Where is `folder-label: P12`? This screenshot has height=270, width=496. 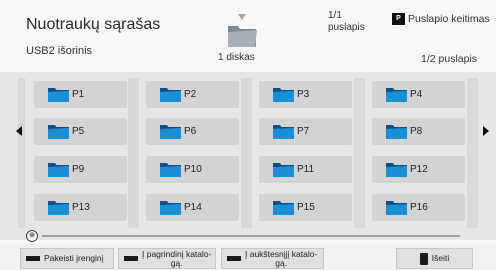 folder-label: P12 is located at coordinates (419, 169).